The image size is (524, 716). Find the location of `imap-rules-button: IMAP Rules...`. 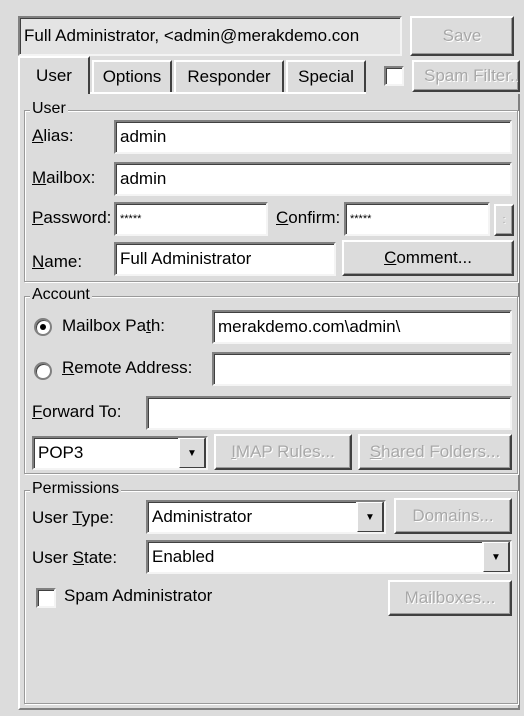

imap-rules-button: IMAP Rules... is located at coordinates (283, 452).